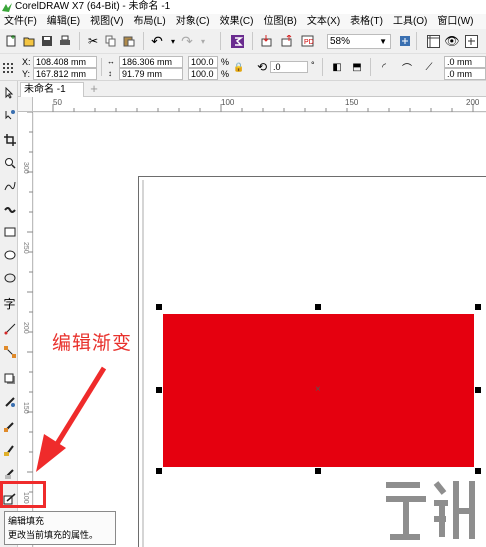 This screenshot has height=547, width=486. Describe the element at coordinates (151, 74) in the screenshot. I see `height-field: 91.79 mm` at that location.